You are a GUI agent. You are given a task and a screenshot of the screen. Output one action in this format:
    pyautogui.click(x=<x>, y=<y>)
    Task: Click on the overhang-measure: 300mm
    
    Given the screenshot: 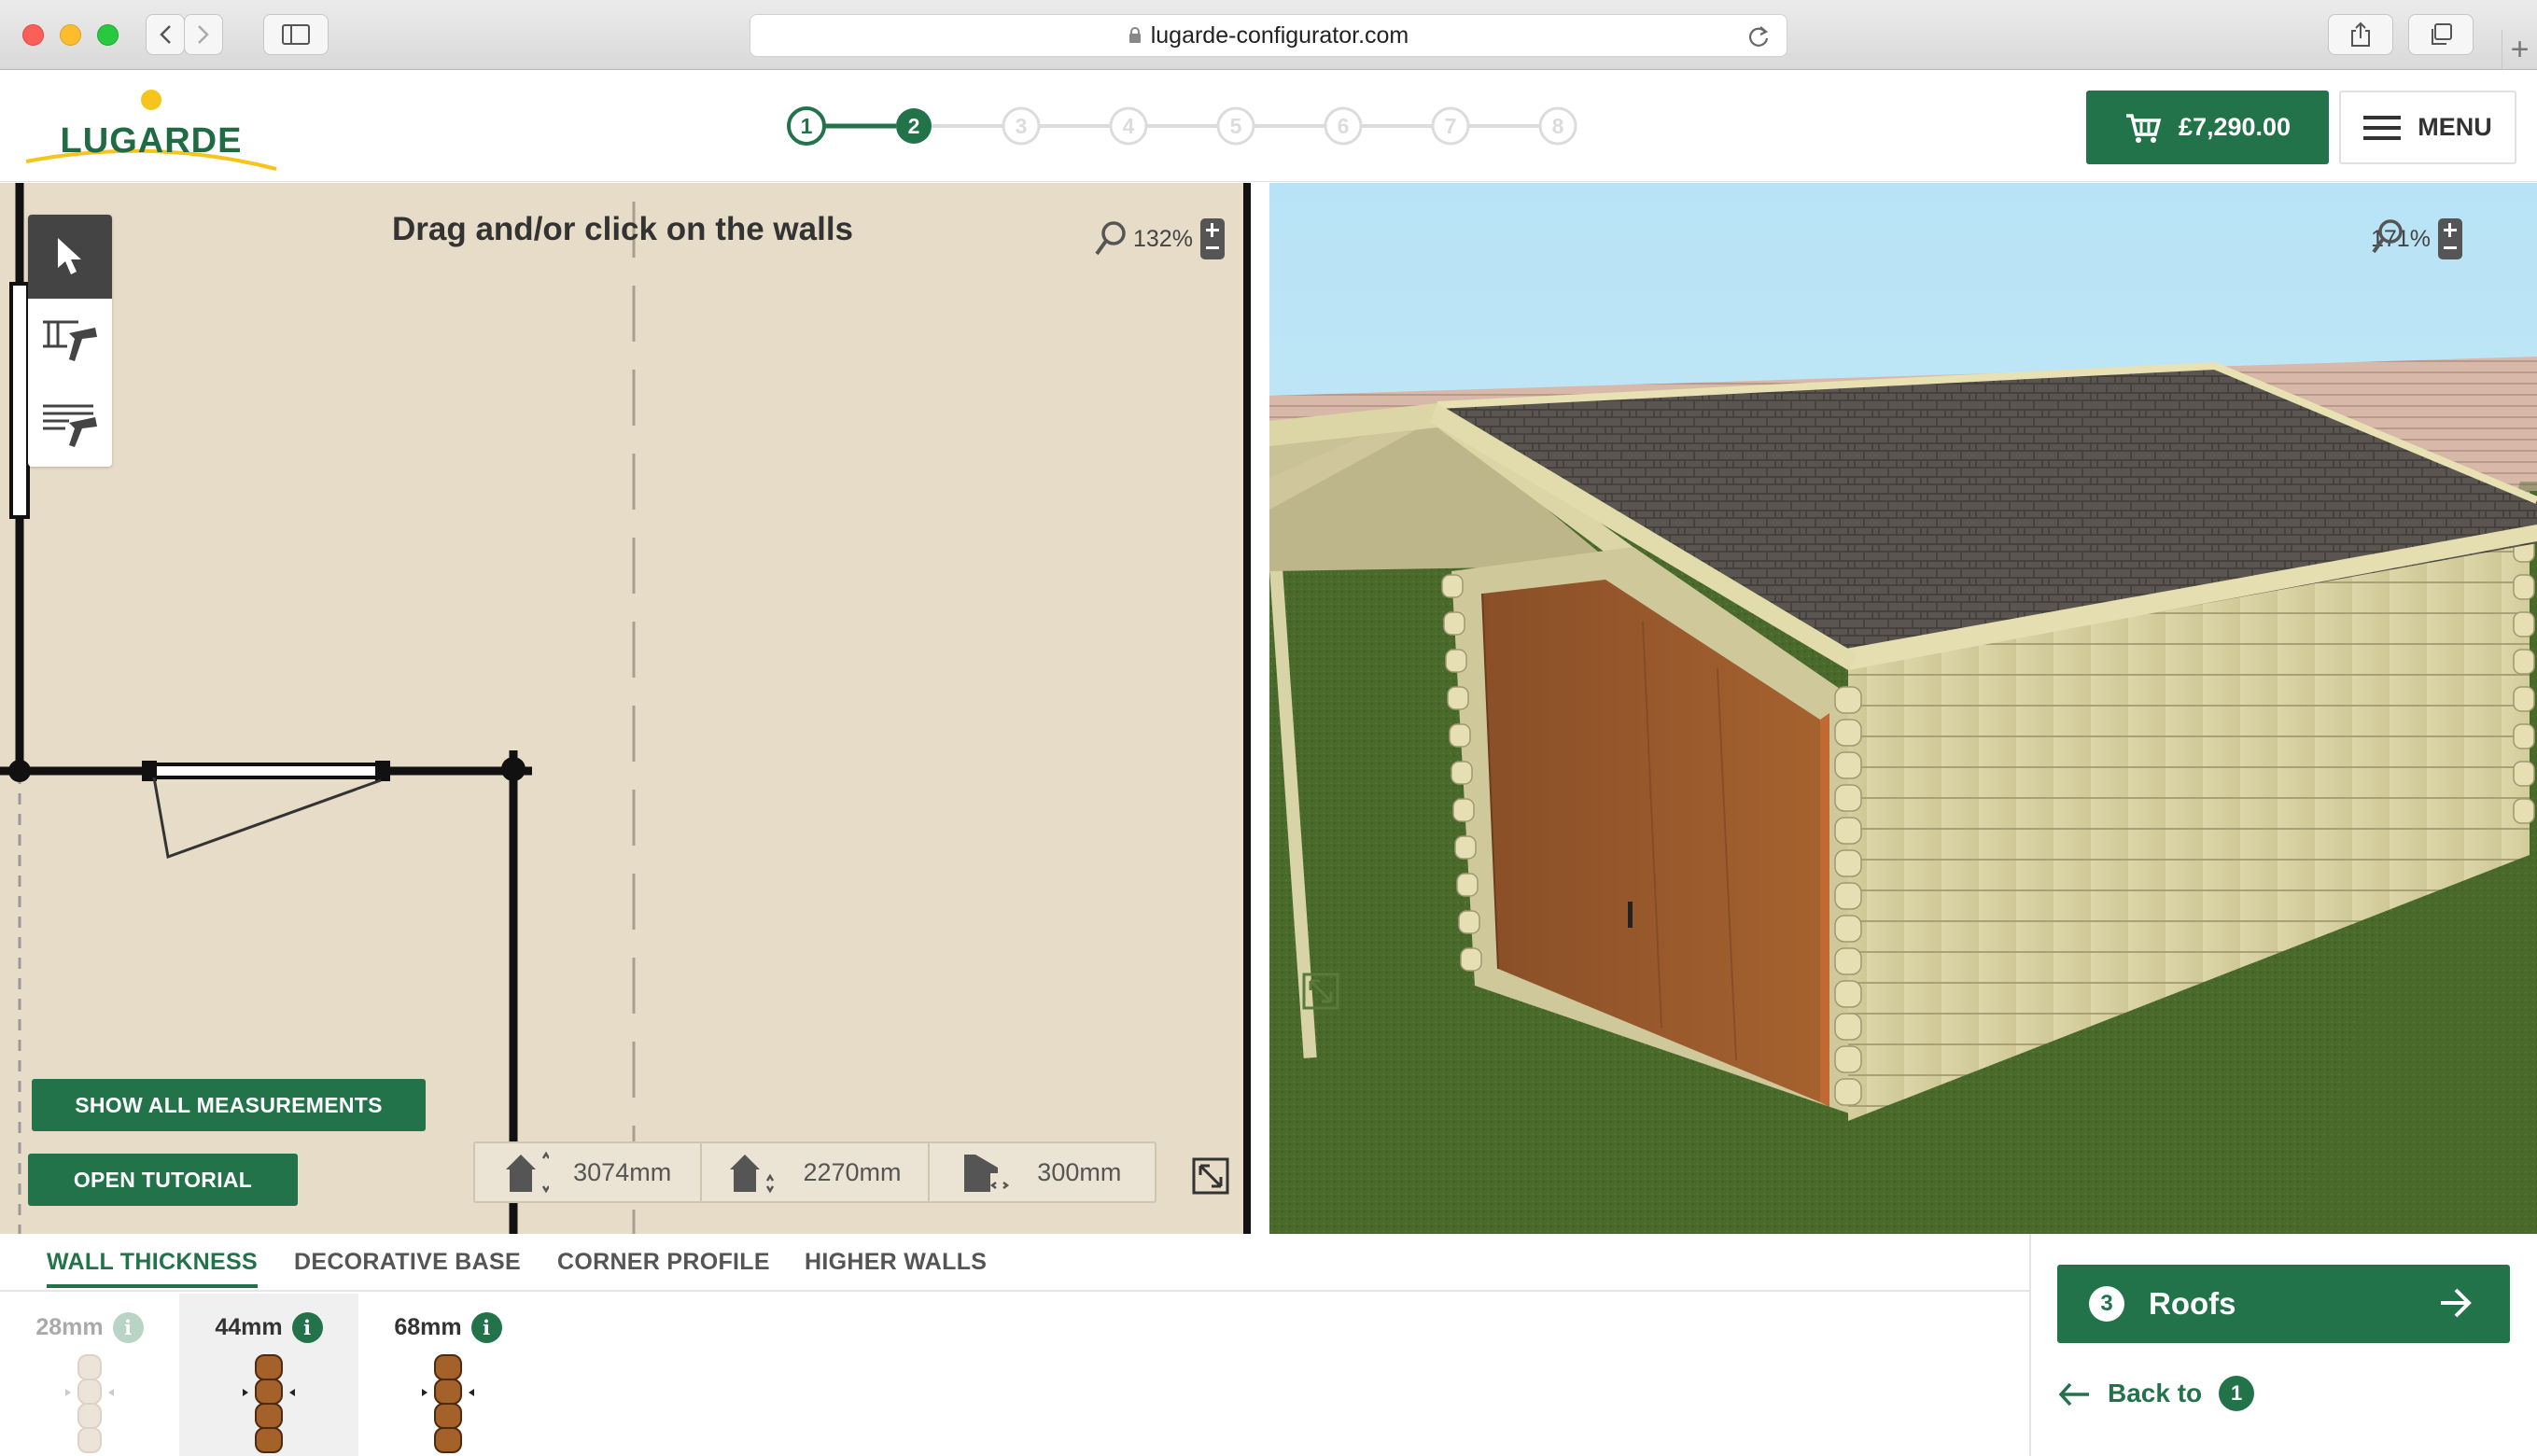 What is the action you would take?
    pyautogui.click(x=1042, y=1172)
    